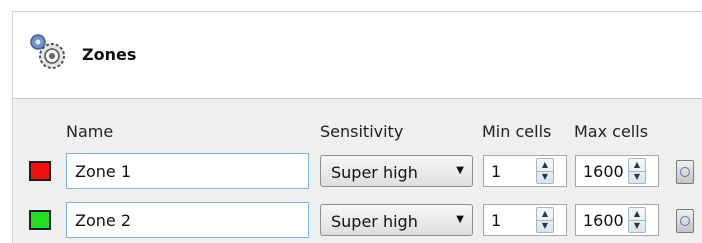 Image resolution: width=702 pixels, height=243 pixels. What do you see at coordinates (109, 54) in the screenshot?
I see `page-title: Zones` at bounding box center [109, 54].